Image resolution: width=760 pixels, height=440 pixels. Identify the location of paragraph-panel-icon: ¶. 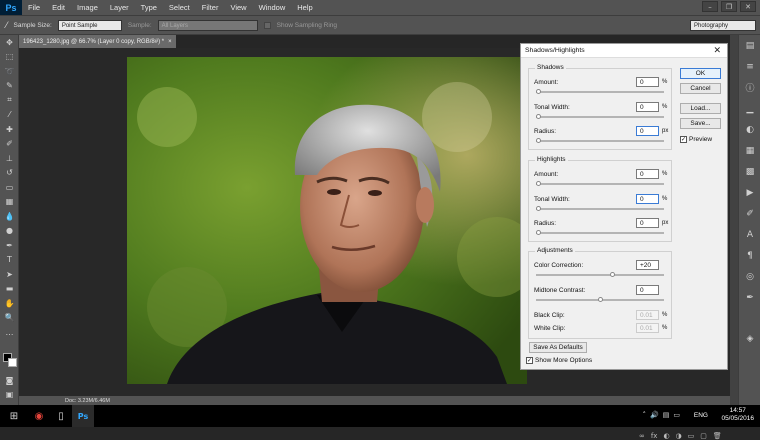
(749, 255).